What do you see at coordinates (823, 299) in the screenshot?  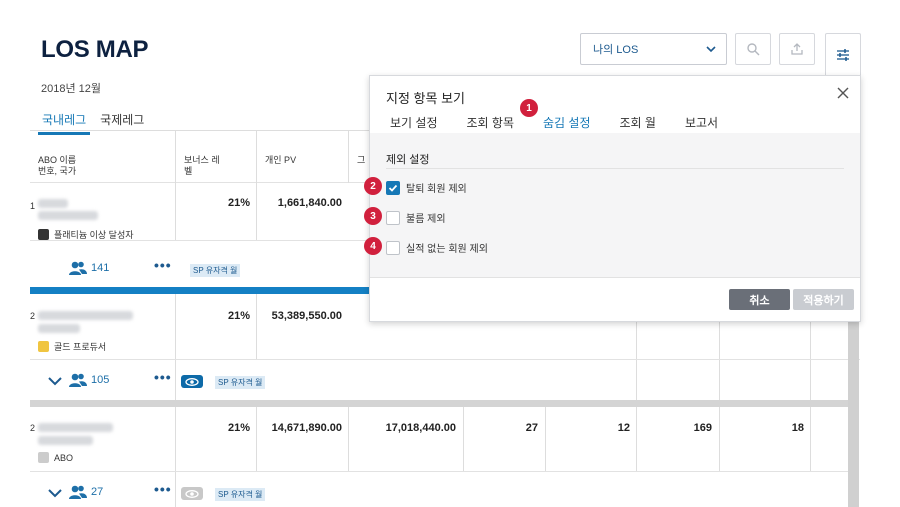 I see `apply-button: 적용하기` at bounding box center [823, 299].